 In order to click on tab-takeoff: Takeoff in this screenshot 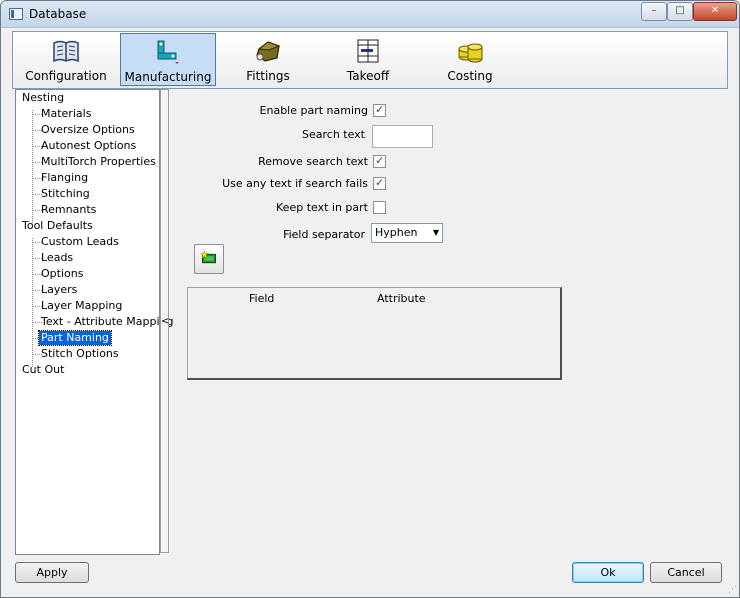, I will do `click(368, 59)`.